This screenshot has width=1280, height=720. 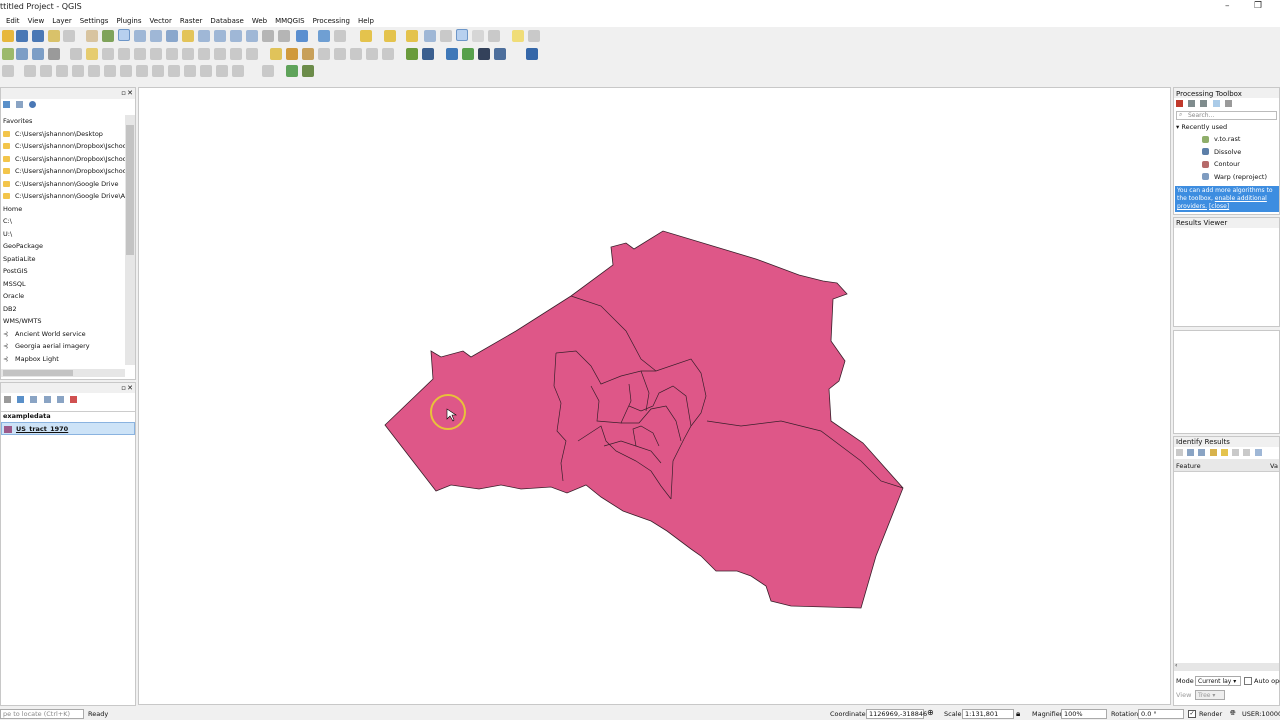 I want to click on processing-toolbox-icon, so click(x=462, y=35).